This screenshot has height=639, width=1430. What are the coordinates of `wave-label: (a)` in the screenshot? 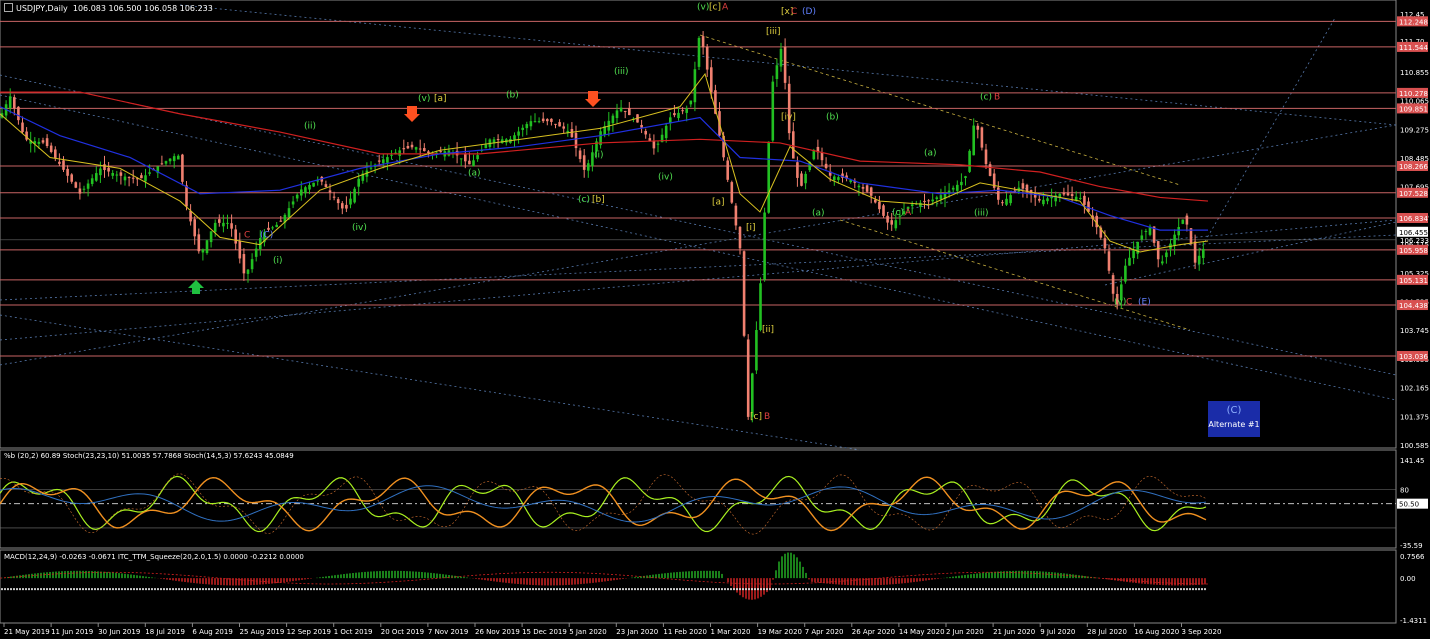 It's located at (930, 154).